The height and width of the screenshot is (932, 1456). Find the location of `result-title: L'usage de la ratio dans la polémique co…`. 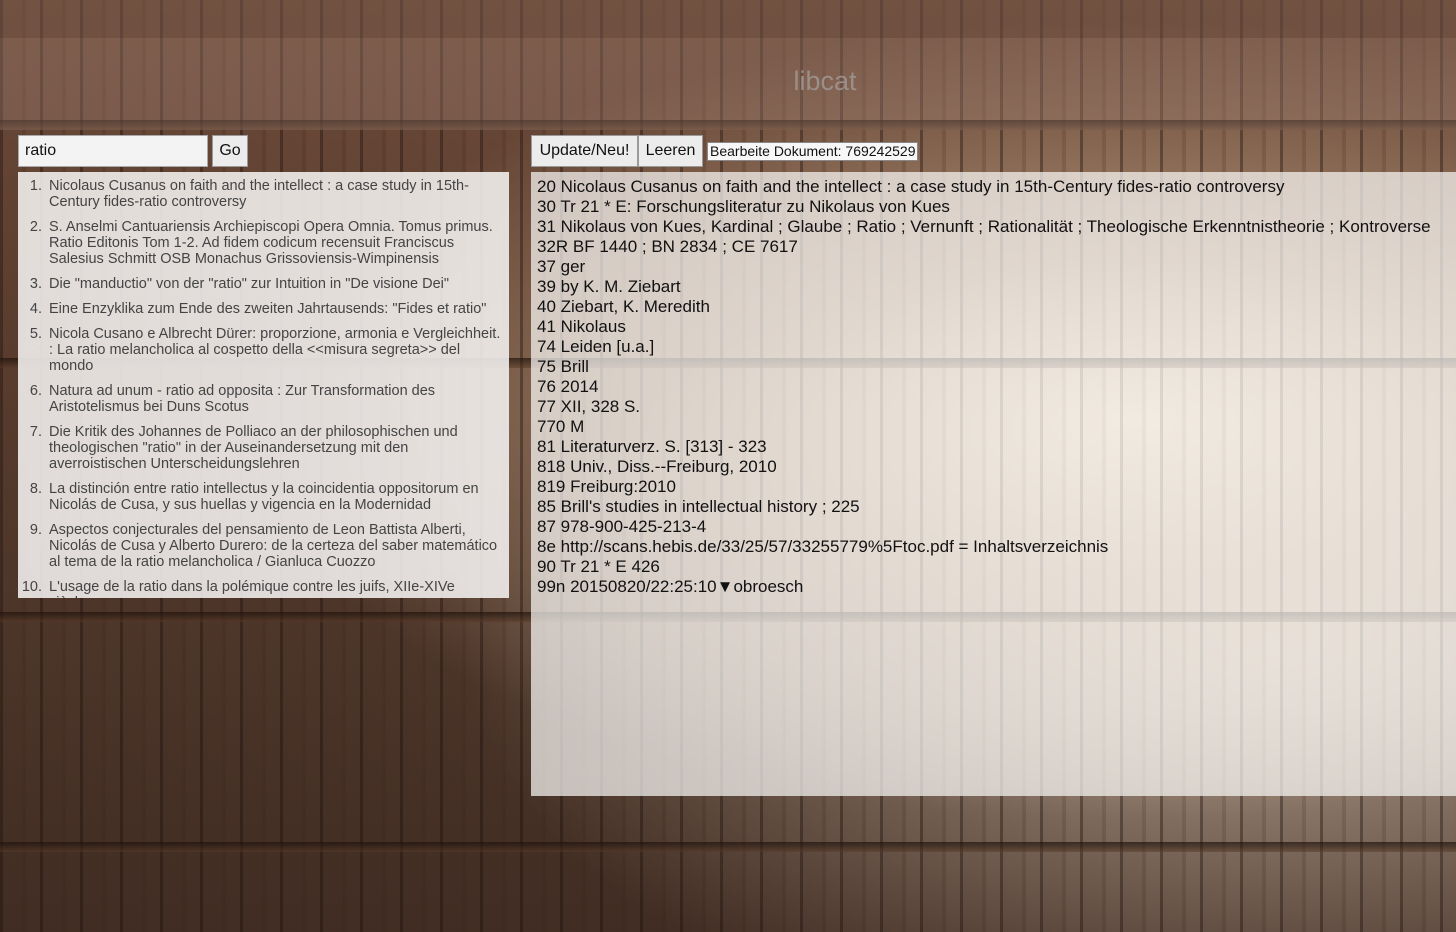

result-title: L'usage de la ratio dans la polémique co… is located at coordinates (276, 588).